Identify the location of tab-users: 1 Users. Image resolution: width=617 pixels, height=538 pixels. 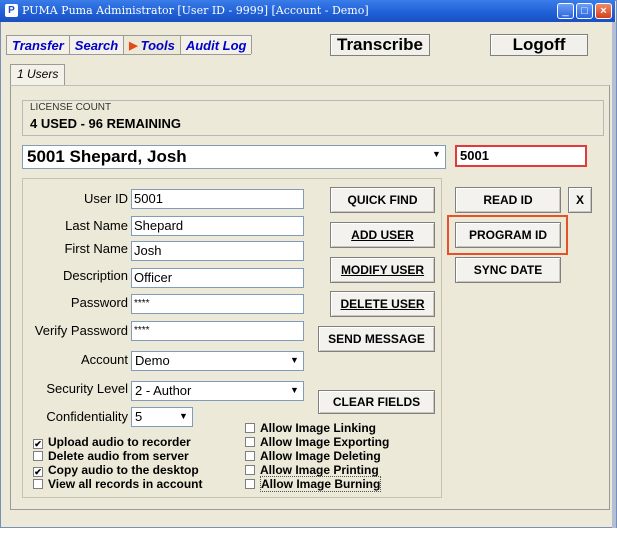
(38, 74).